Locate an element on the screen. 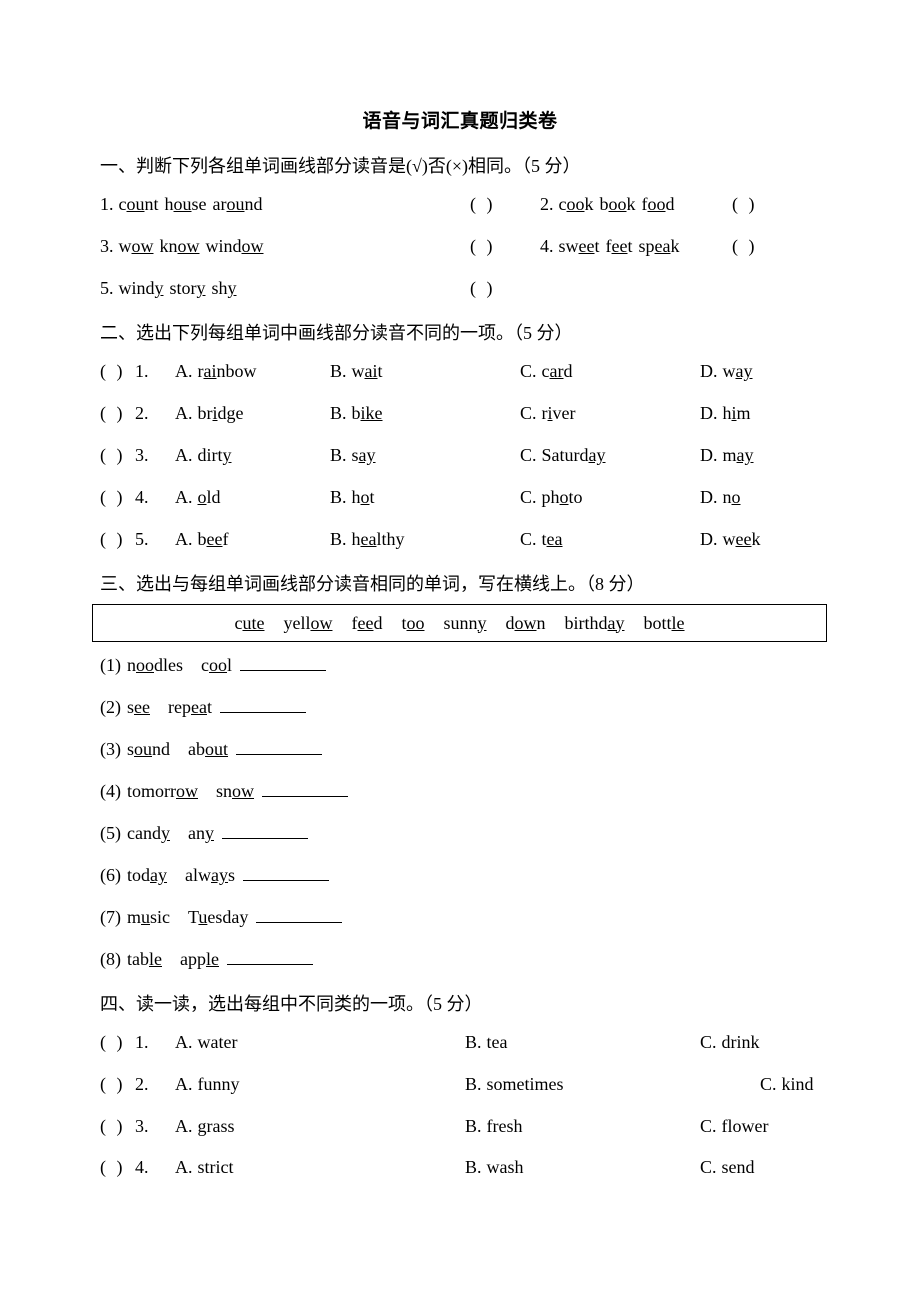  option-c: C. card is located at coordinates (546, 371).